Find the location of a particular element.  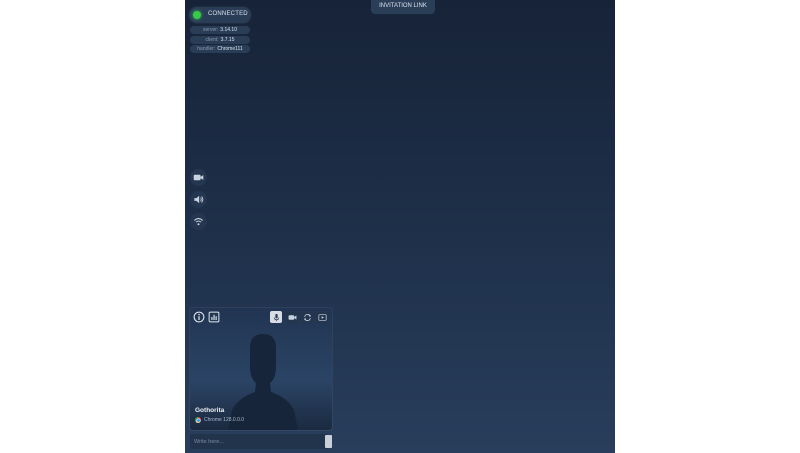

stats-icon is located at coordinates (214, 317).